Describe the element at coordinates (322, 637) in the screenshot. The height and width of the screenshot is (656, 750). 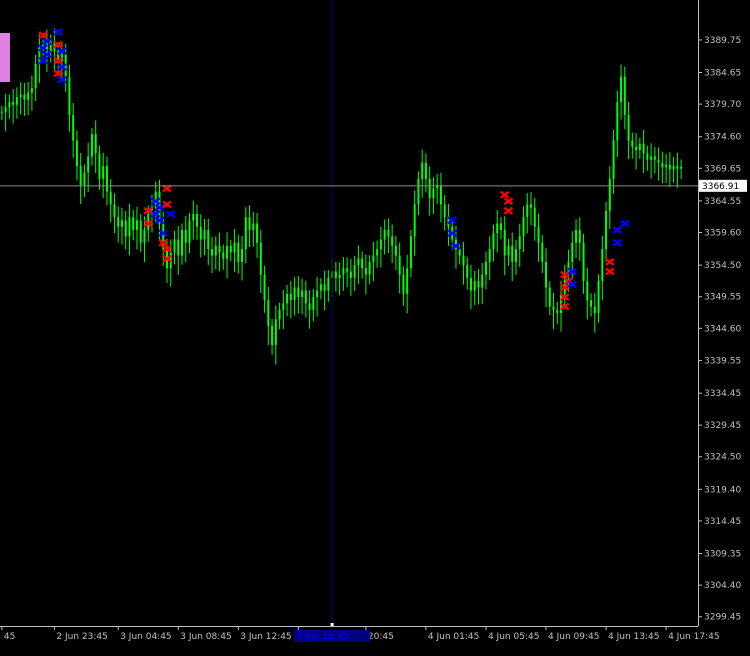
I see `time-highlight-label: 3 Jun 16:45` at that location.